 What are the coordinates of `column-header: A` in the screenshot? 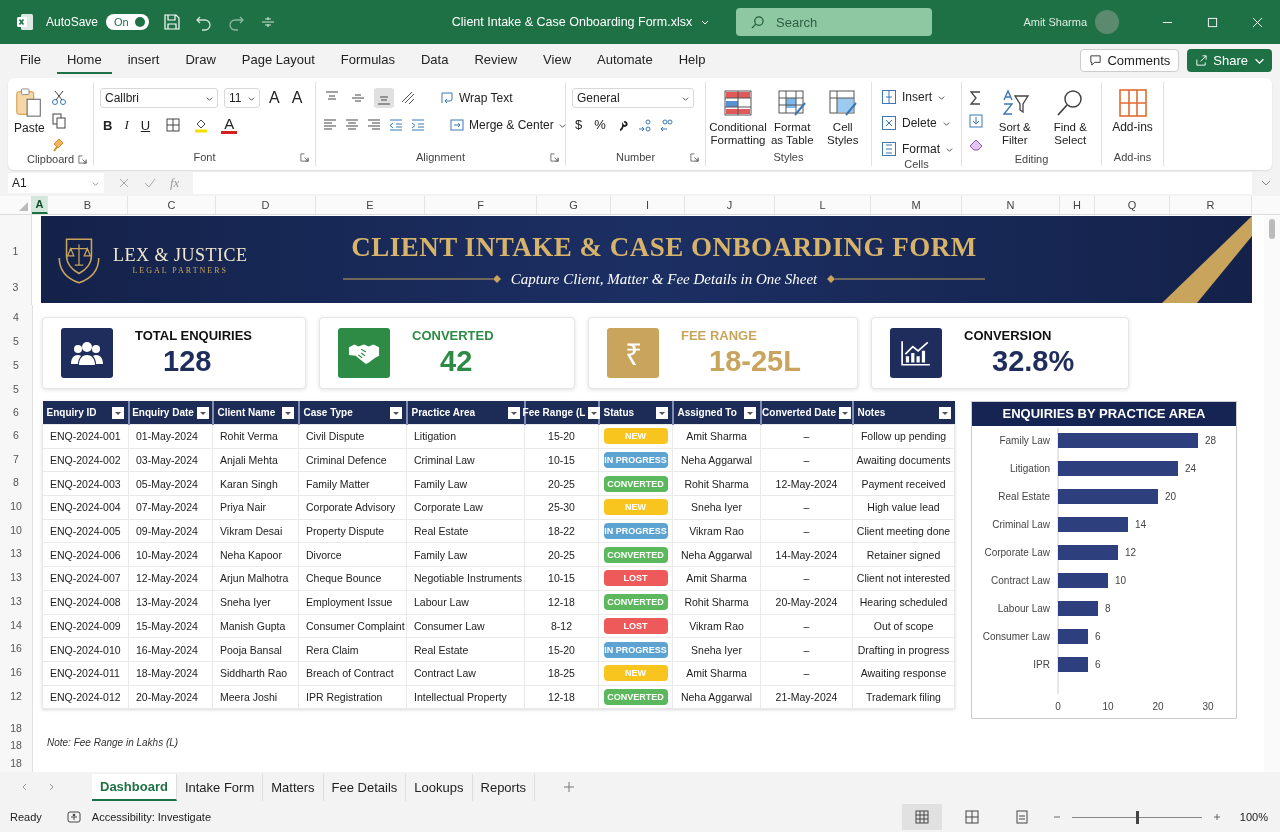 It's located at (40, 205).